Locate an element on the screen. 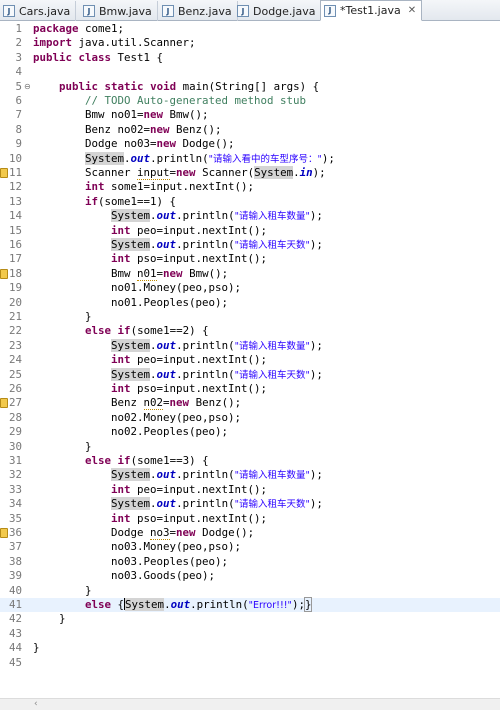  code-line: 37 no03.Money(peo,pso); is located at coordinates (250, 547).